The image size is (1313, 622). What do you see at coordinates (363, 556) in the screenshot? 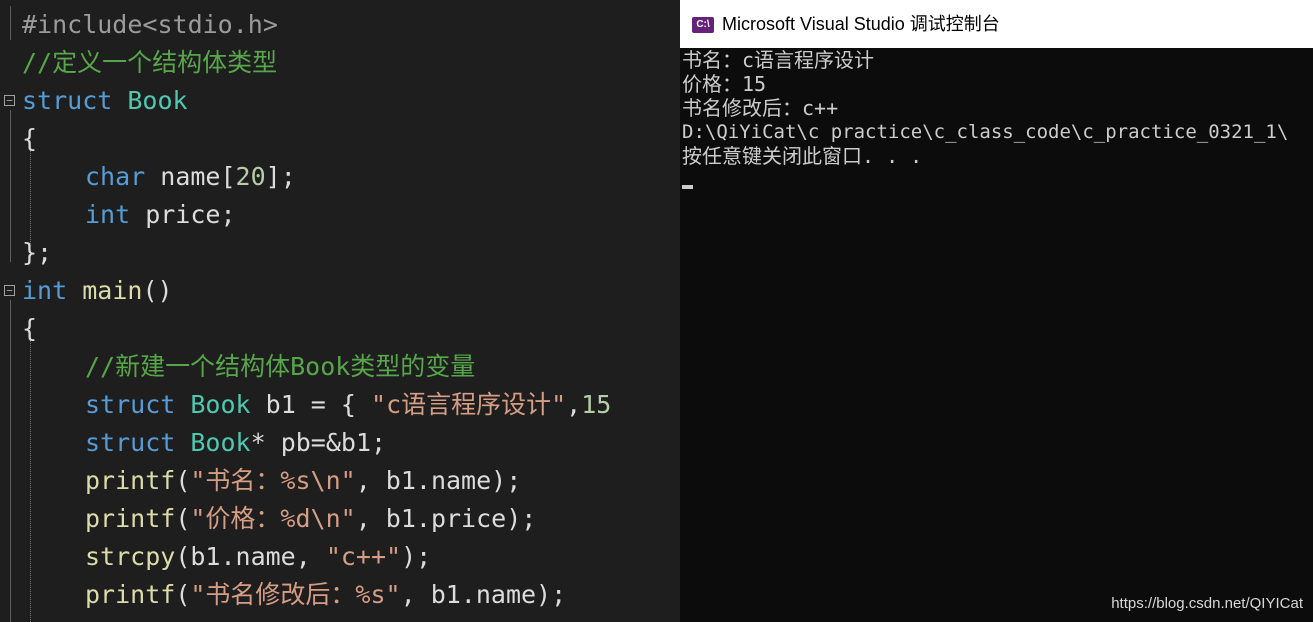
I see `code-token: "c++"` at bounding box center [363, 556].